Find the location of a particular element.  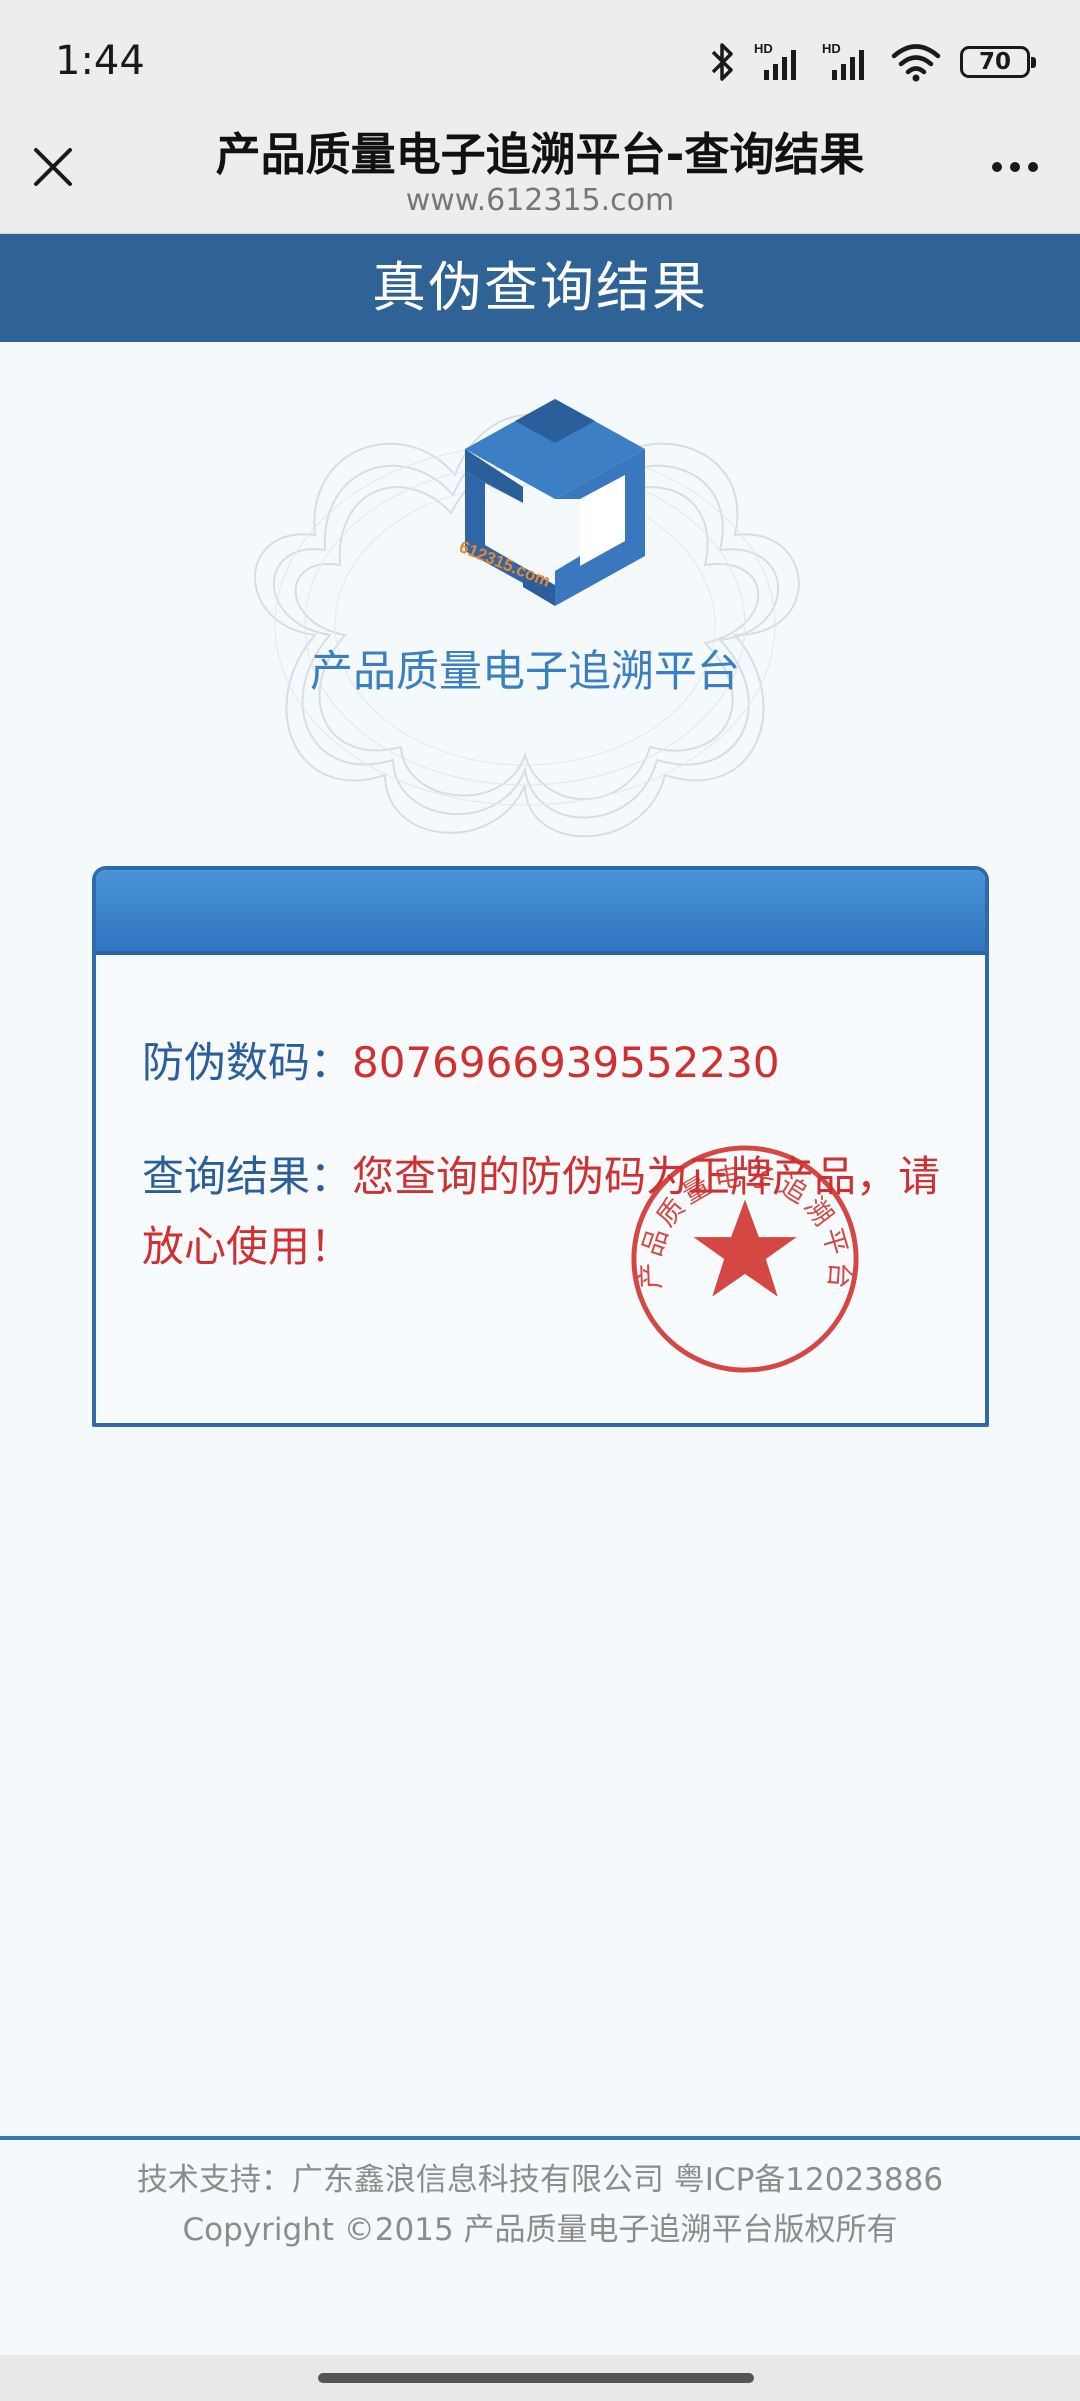

result-card-header is located at coordinates (540, 912).